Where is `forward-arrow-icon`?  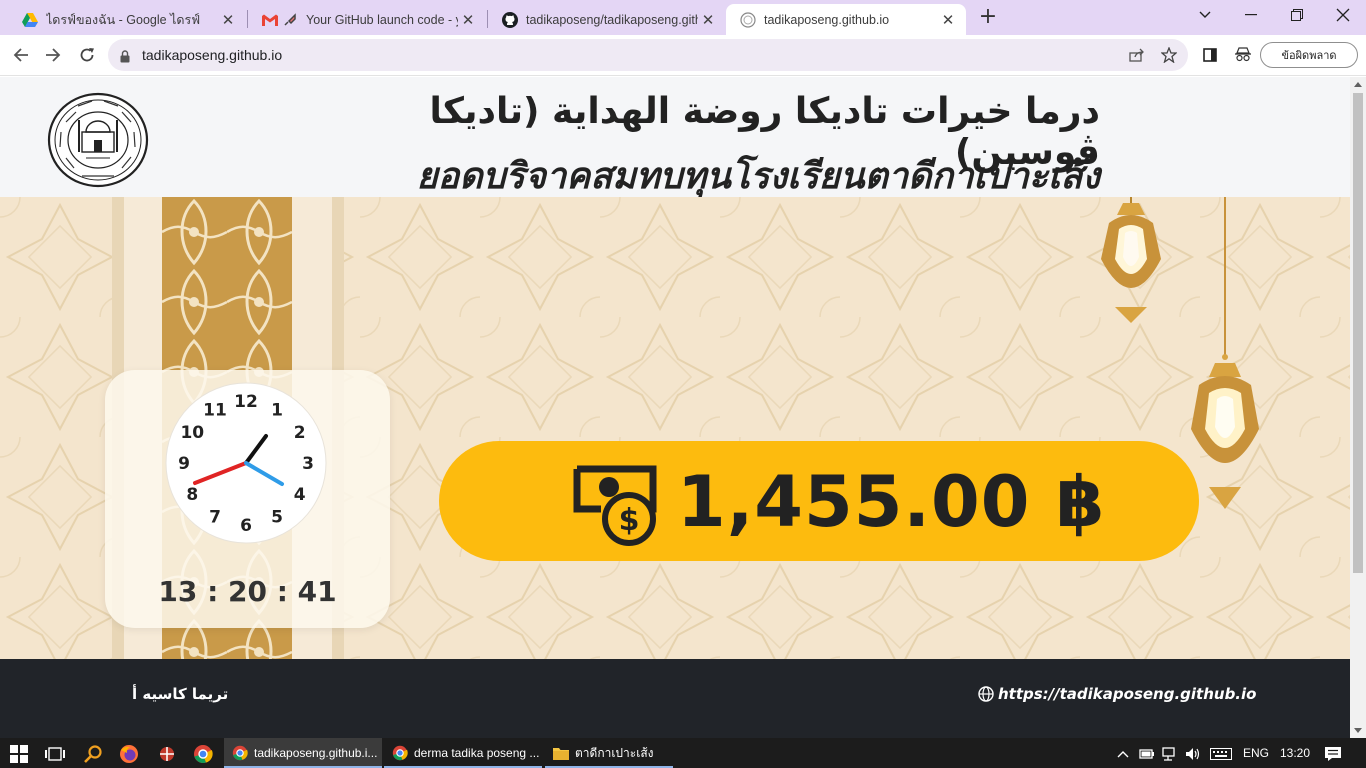 forward-arrow-icon is located at coordinates (53, 55).